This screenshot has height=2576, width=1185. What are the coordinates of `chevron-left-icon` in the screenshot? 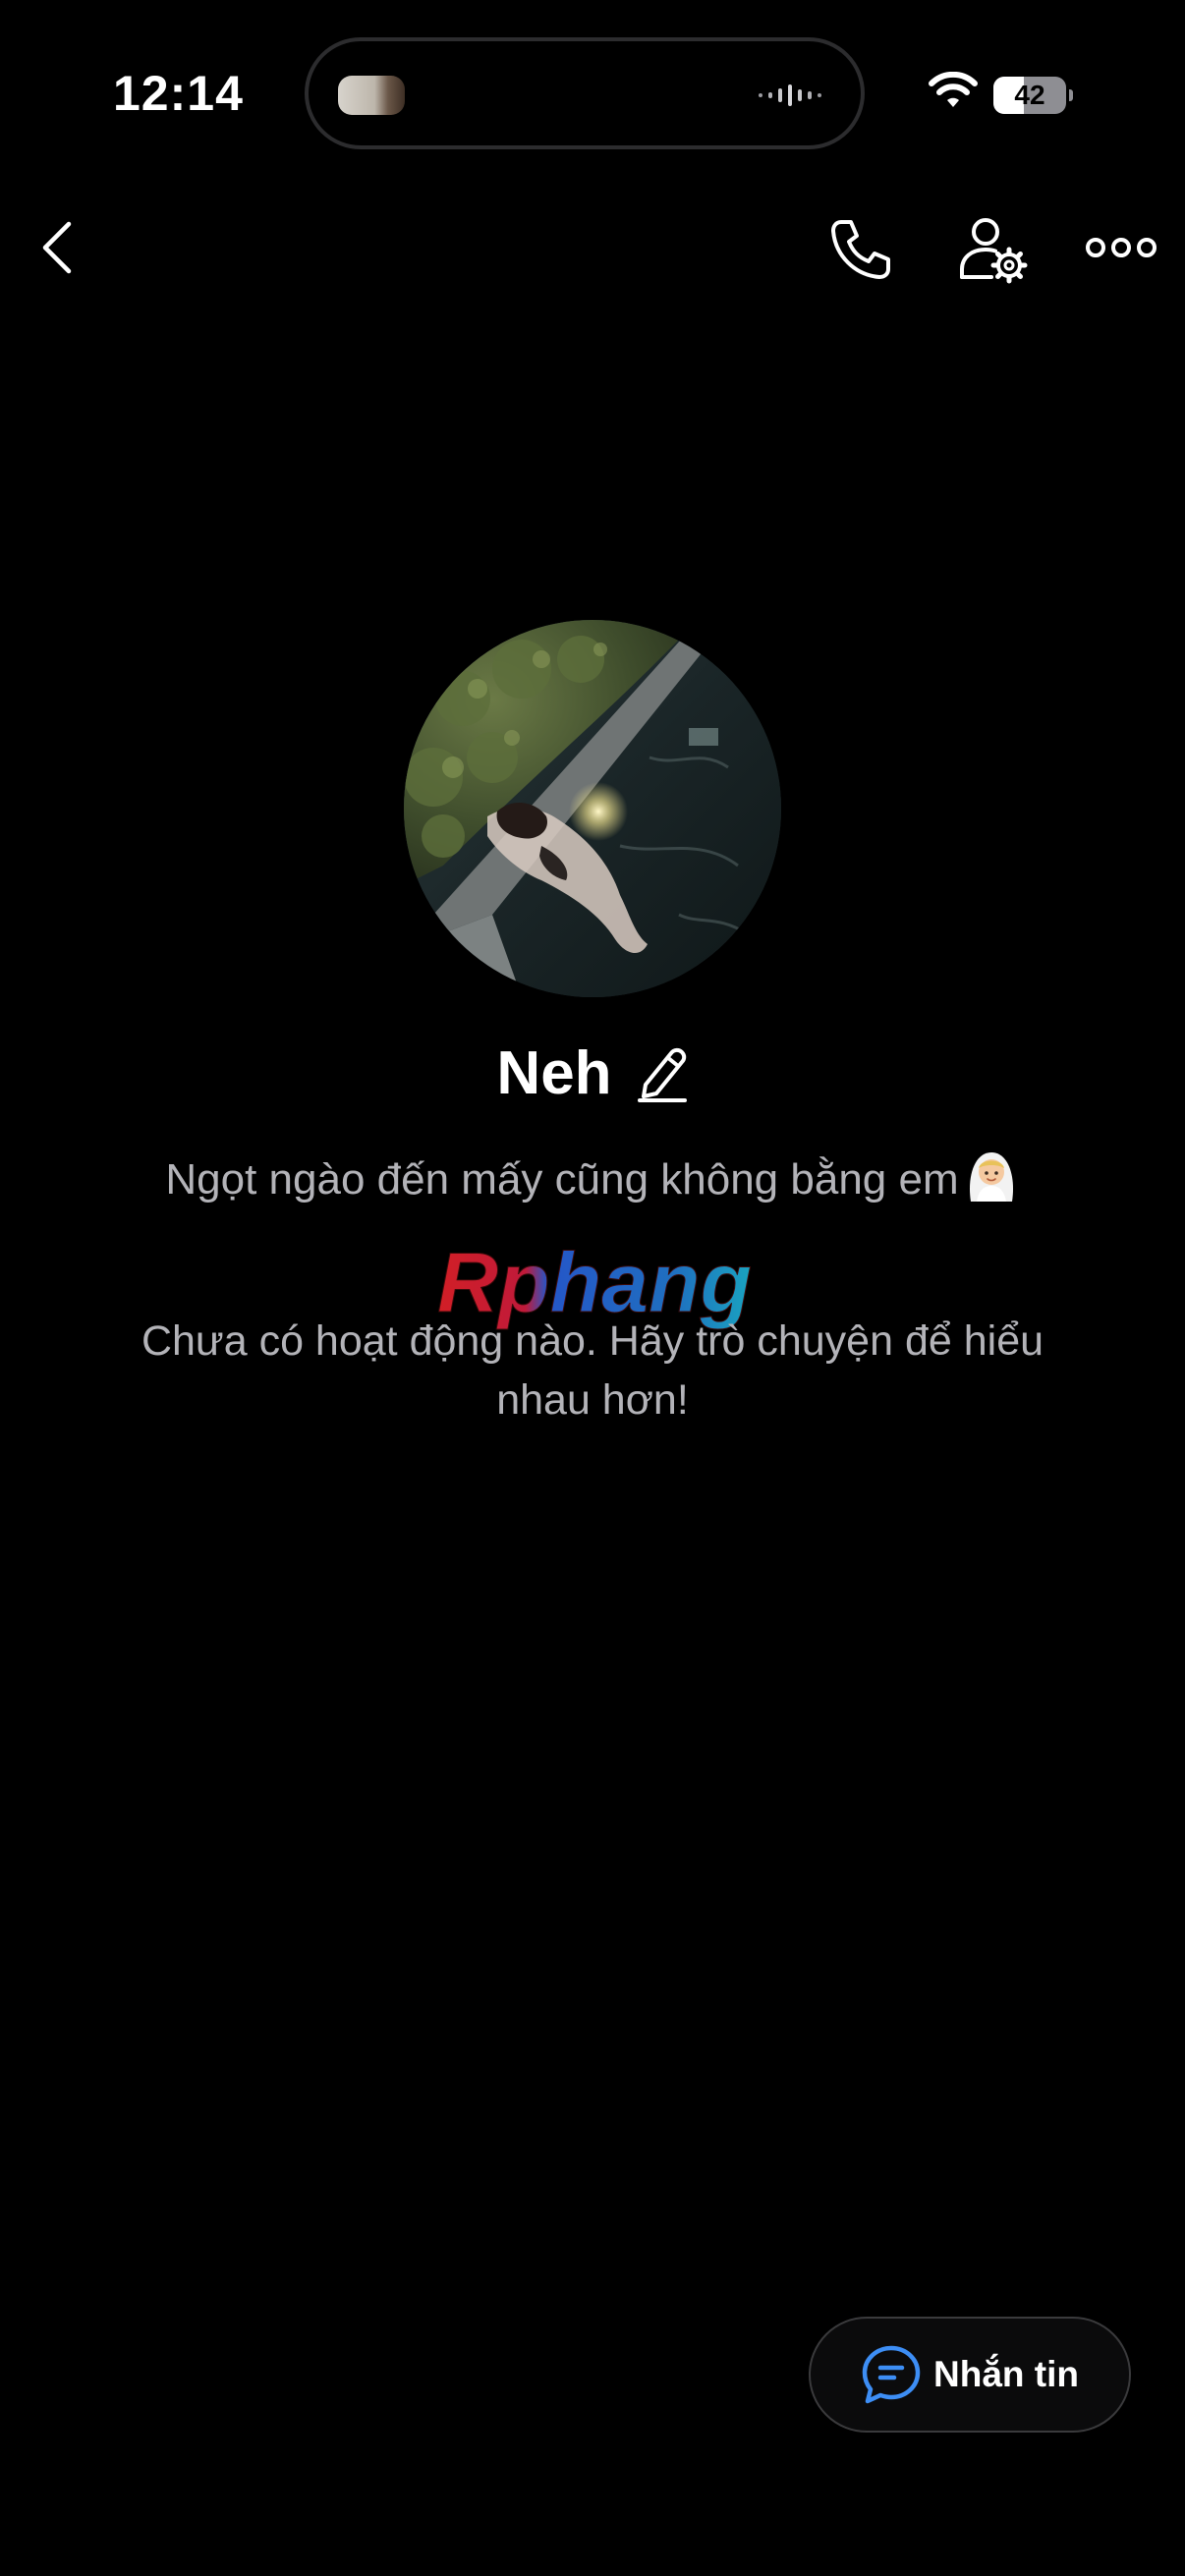 It's located at (57, 247).